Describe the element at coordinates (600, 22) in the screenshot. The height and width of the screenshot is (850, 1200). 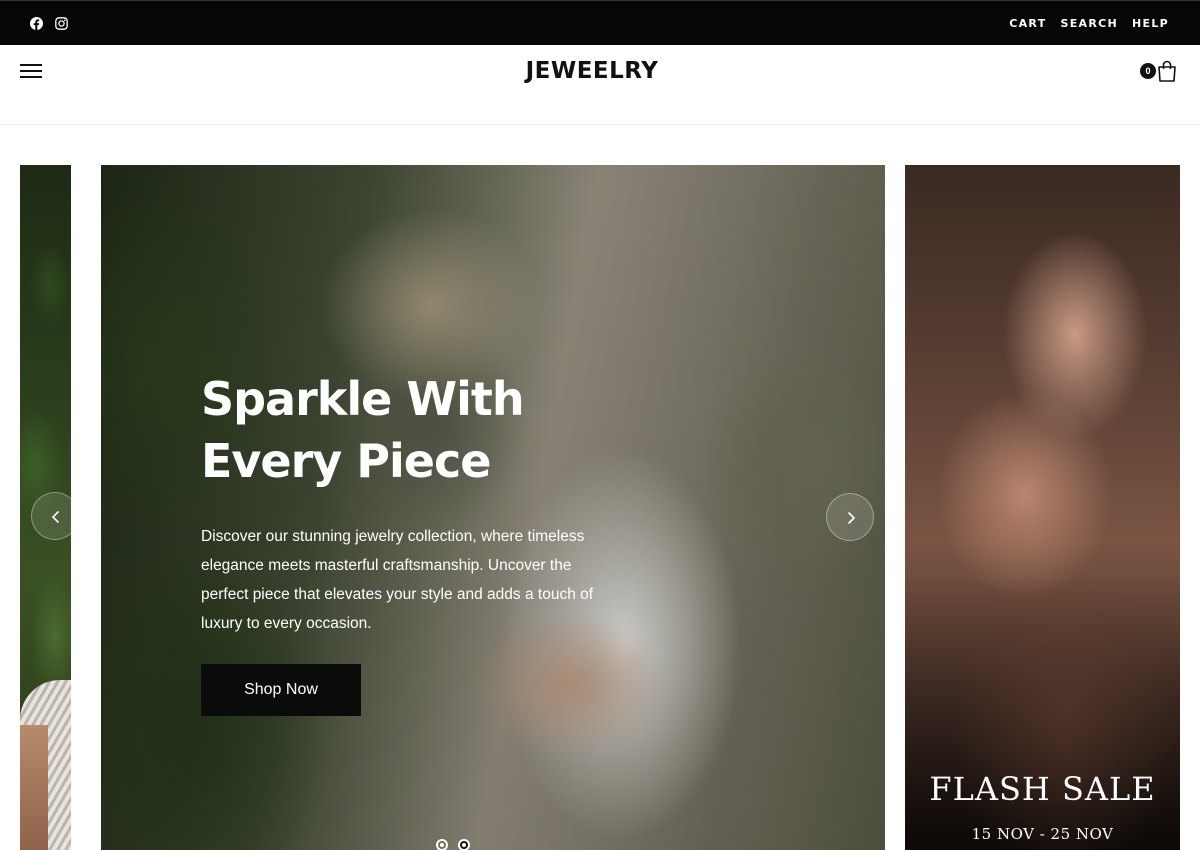
I see `top-bar: CART SEARCH HELP` at that location.